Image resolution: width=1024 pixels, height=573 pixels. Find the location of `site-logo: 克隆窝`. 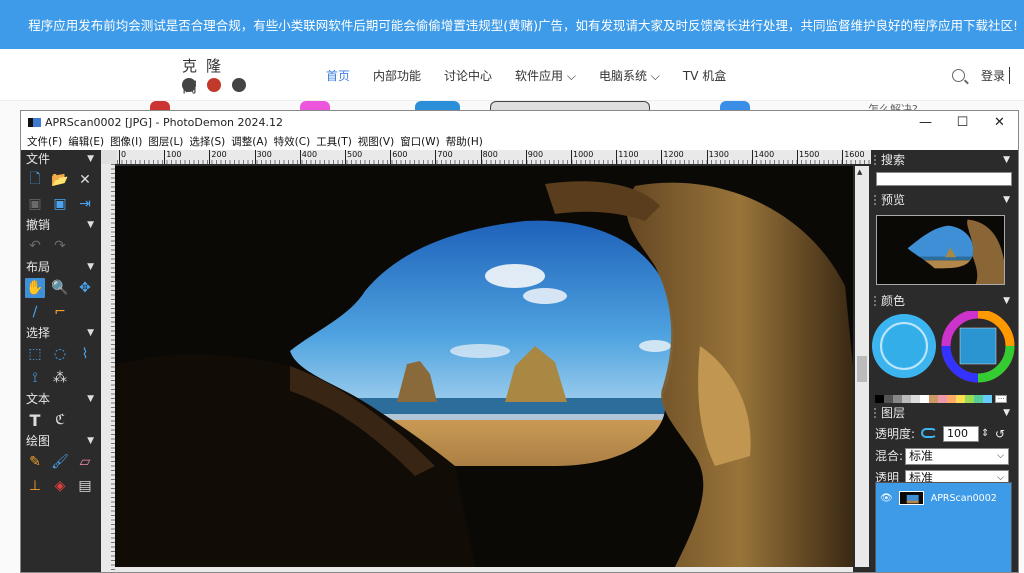

site-logo: 克隆窝 is located at coordinates (216, 75).